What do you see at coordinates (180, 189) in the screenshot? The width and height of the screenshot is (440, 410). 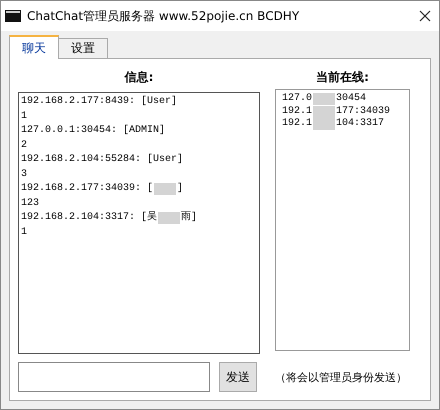 I see `messages-line: ]` at bounding box center [180, 189].